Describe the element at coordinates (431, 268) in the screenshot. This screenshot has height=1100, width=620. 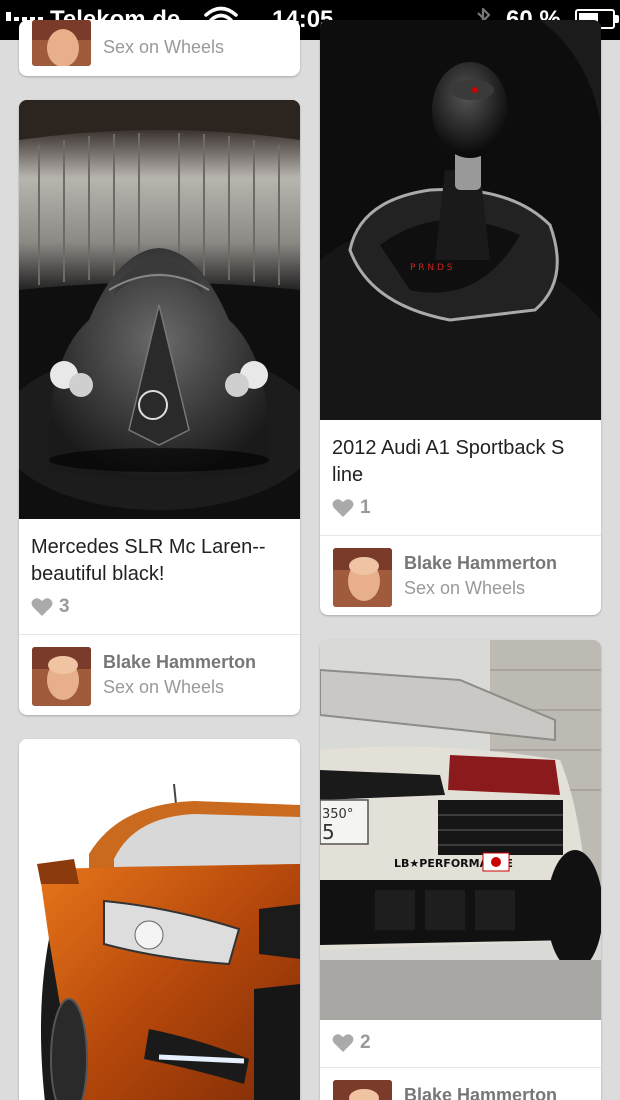
I see `svg-text: P R N D S` at that location.